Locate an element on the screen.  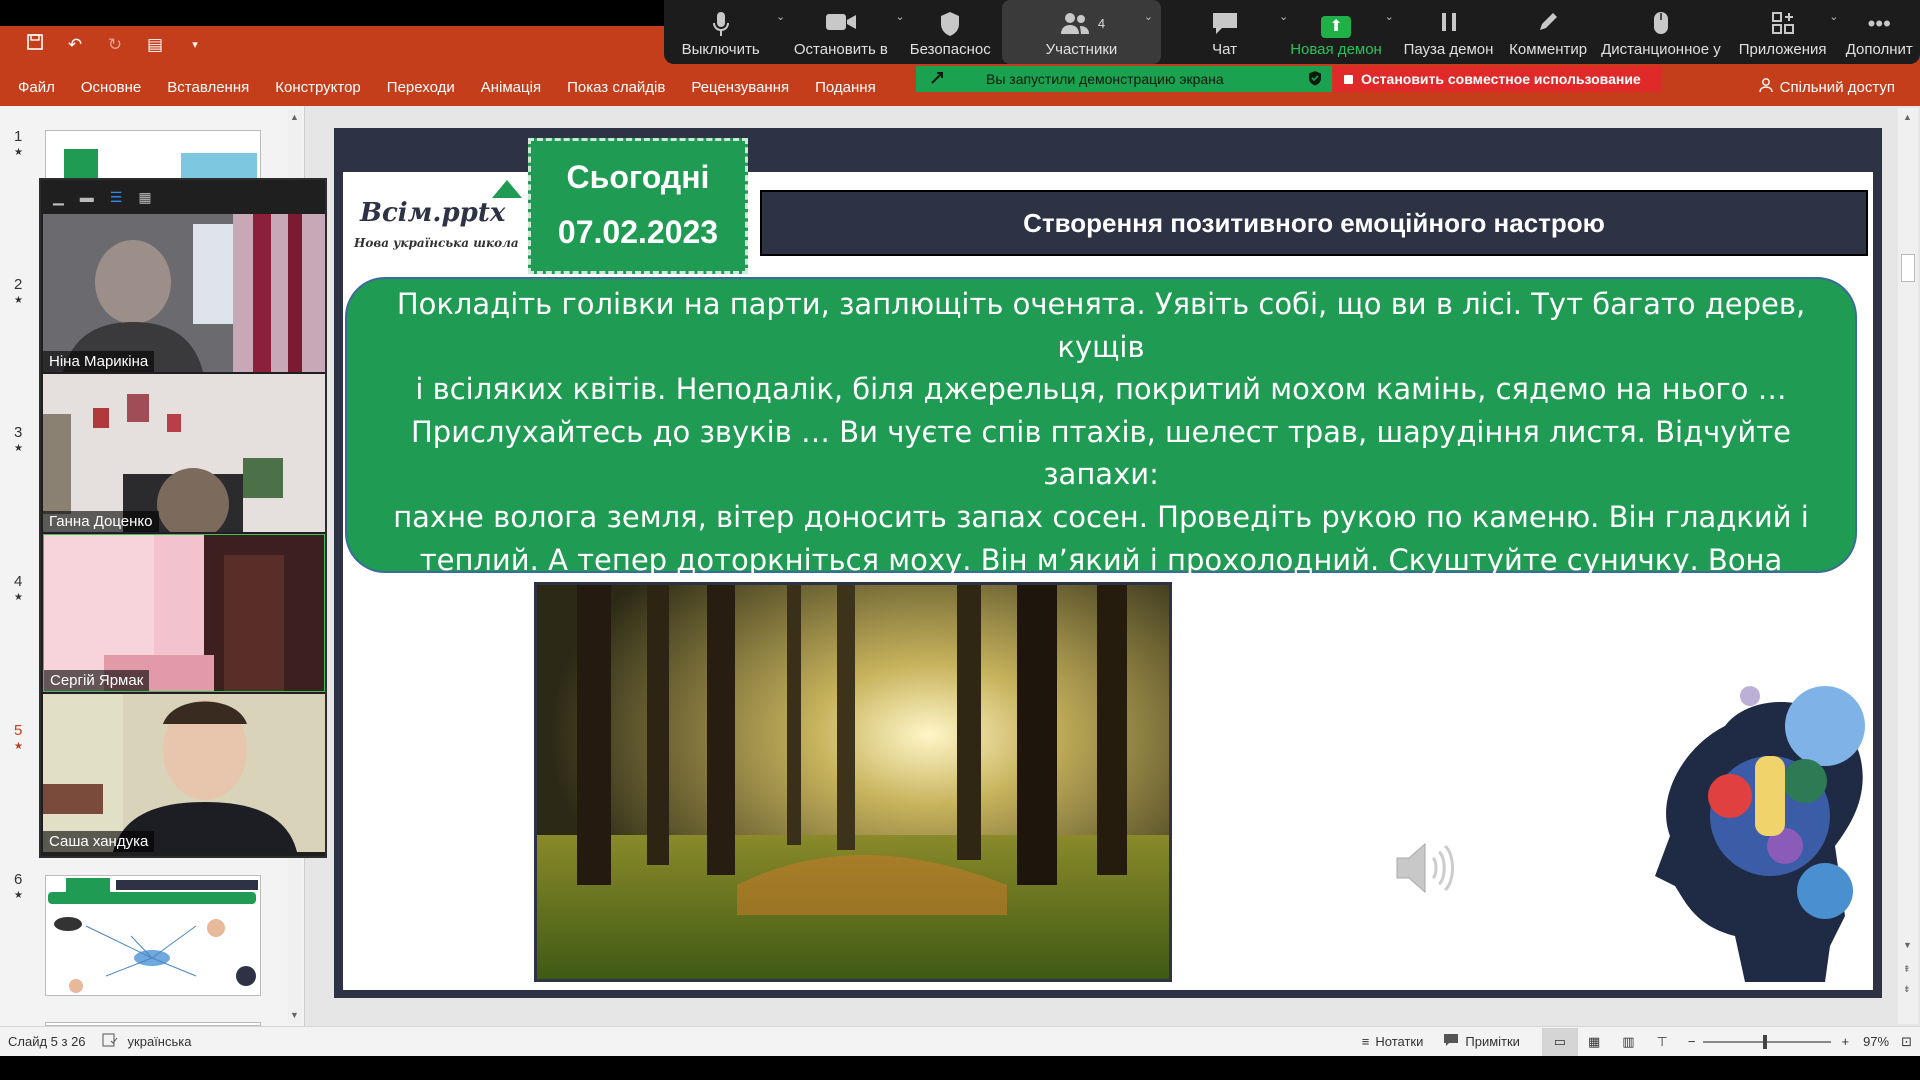
reading-view-icon: ▥ is located at coordinates (1628, 1042).